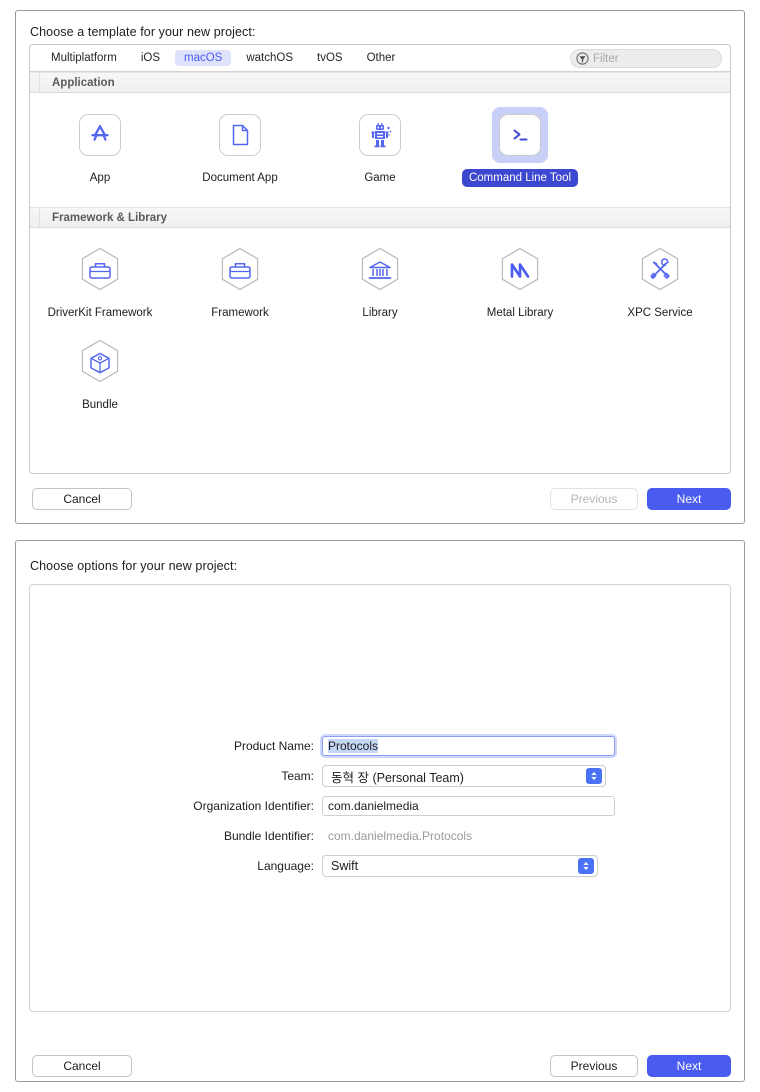  I want to click on template-item-label: Metal Library, so click(520, 313).